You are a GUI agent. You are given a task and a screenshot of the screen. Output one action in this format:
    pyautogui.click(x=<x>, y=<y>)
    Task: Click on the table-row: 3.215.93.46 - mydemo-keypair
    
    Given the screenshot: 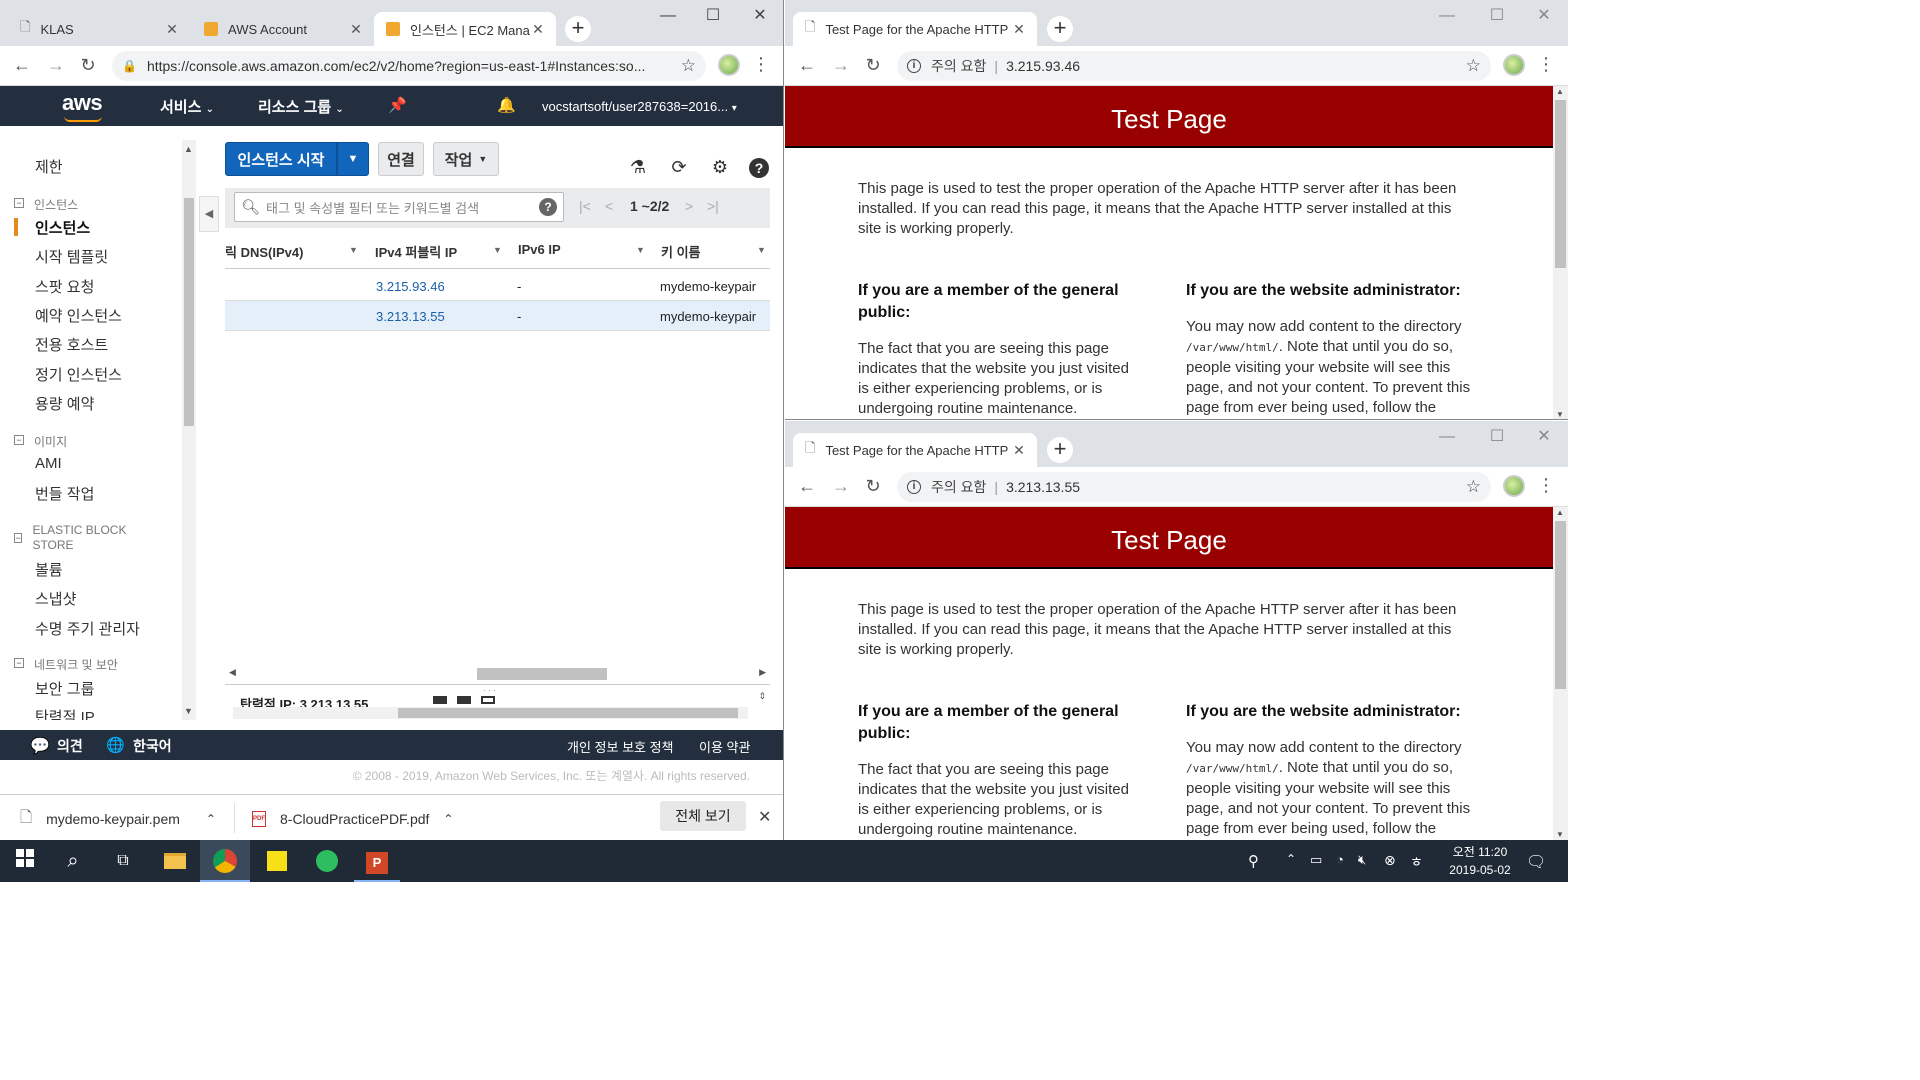 What is the action you would take?
    pyautogui.click(x=497, y=286)
    